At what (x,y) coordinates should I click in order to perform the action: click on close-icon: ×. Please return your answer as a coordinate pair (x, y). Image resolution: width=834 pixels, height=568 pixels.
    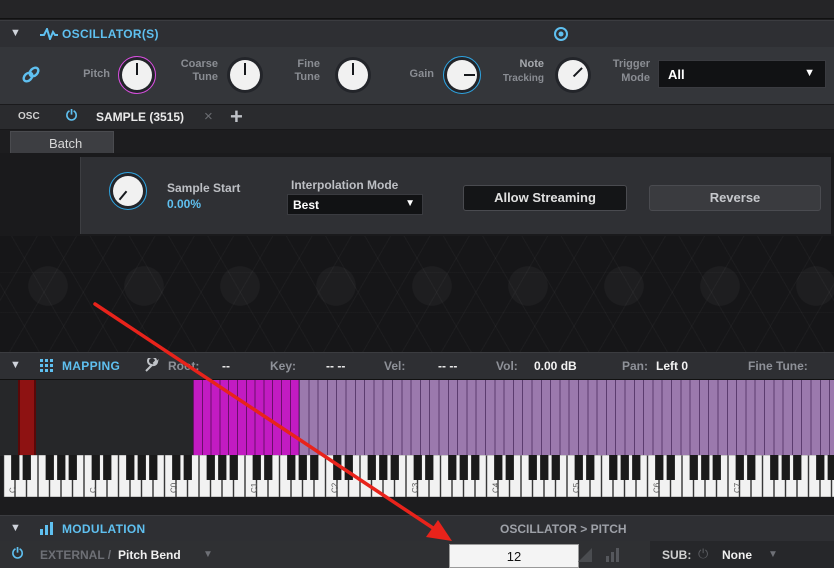
    Looking at the image, I should click on (208, 116).